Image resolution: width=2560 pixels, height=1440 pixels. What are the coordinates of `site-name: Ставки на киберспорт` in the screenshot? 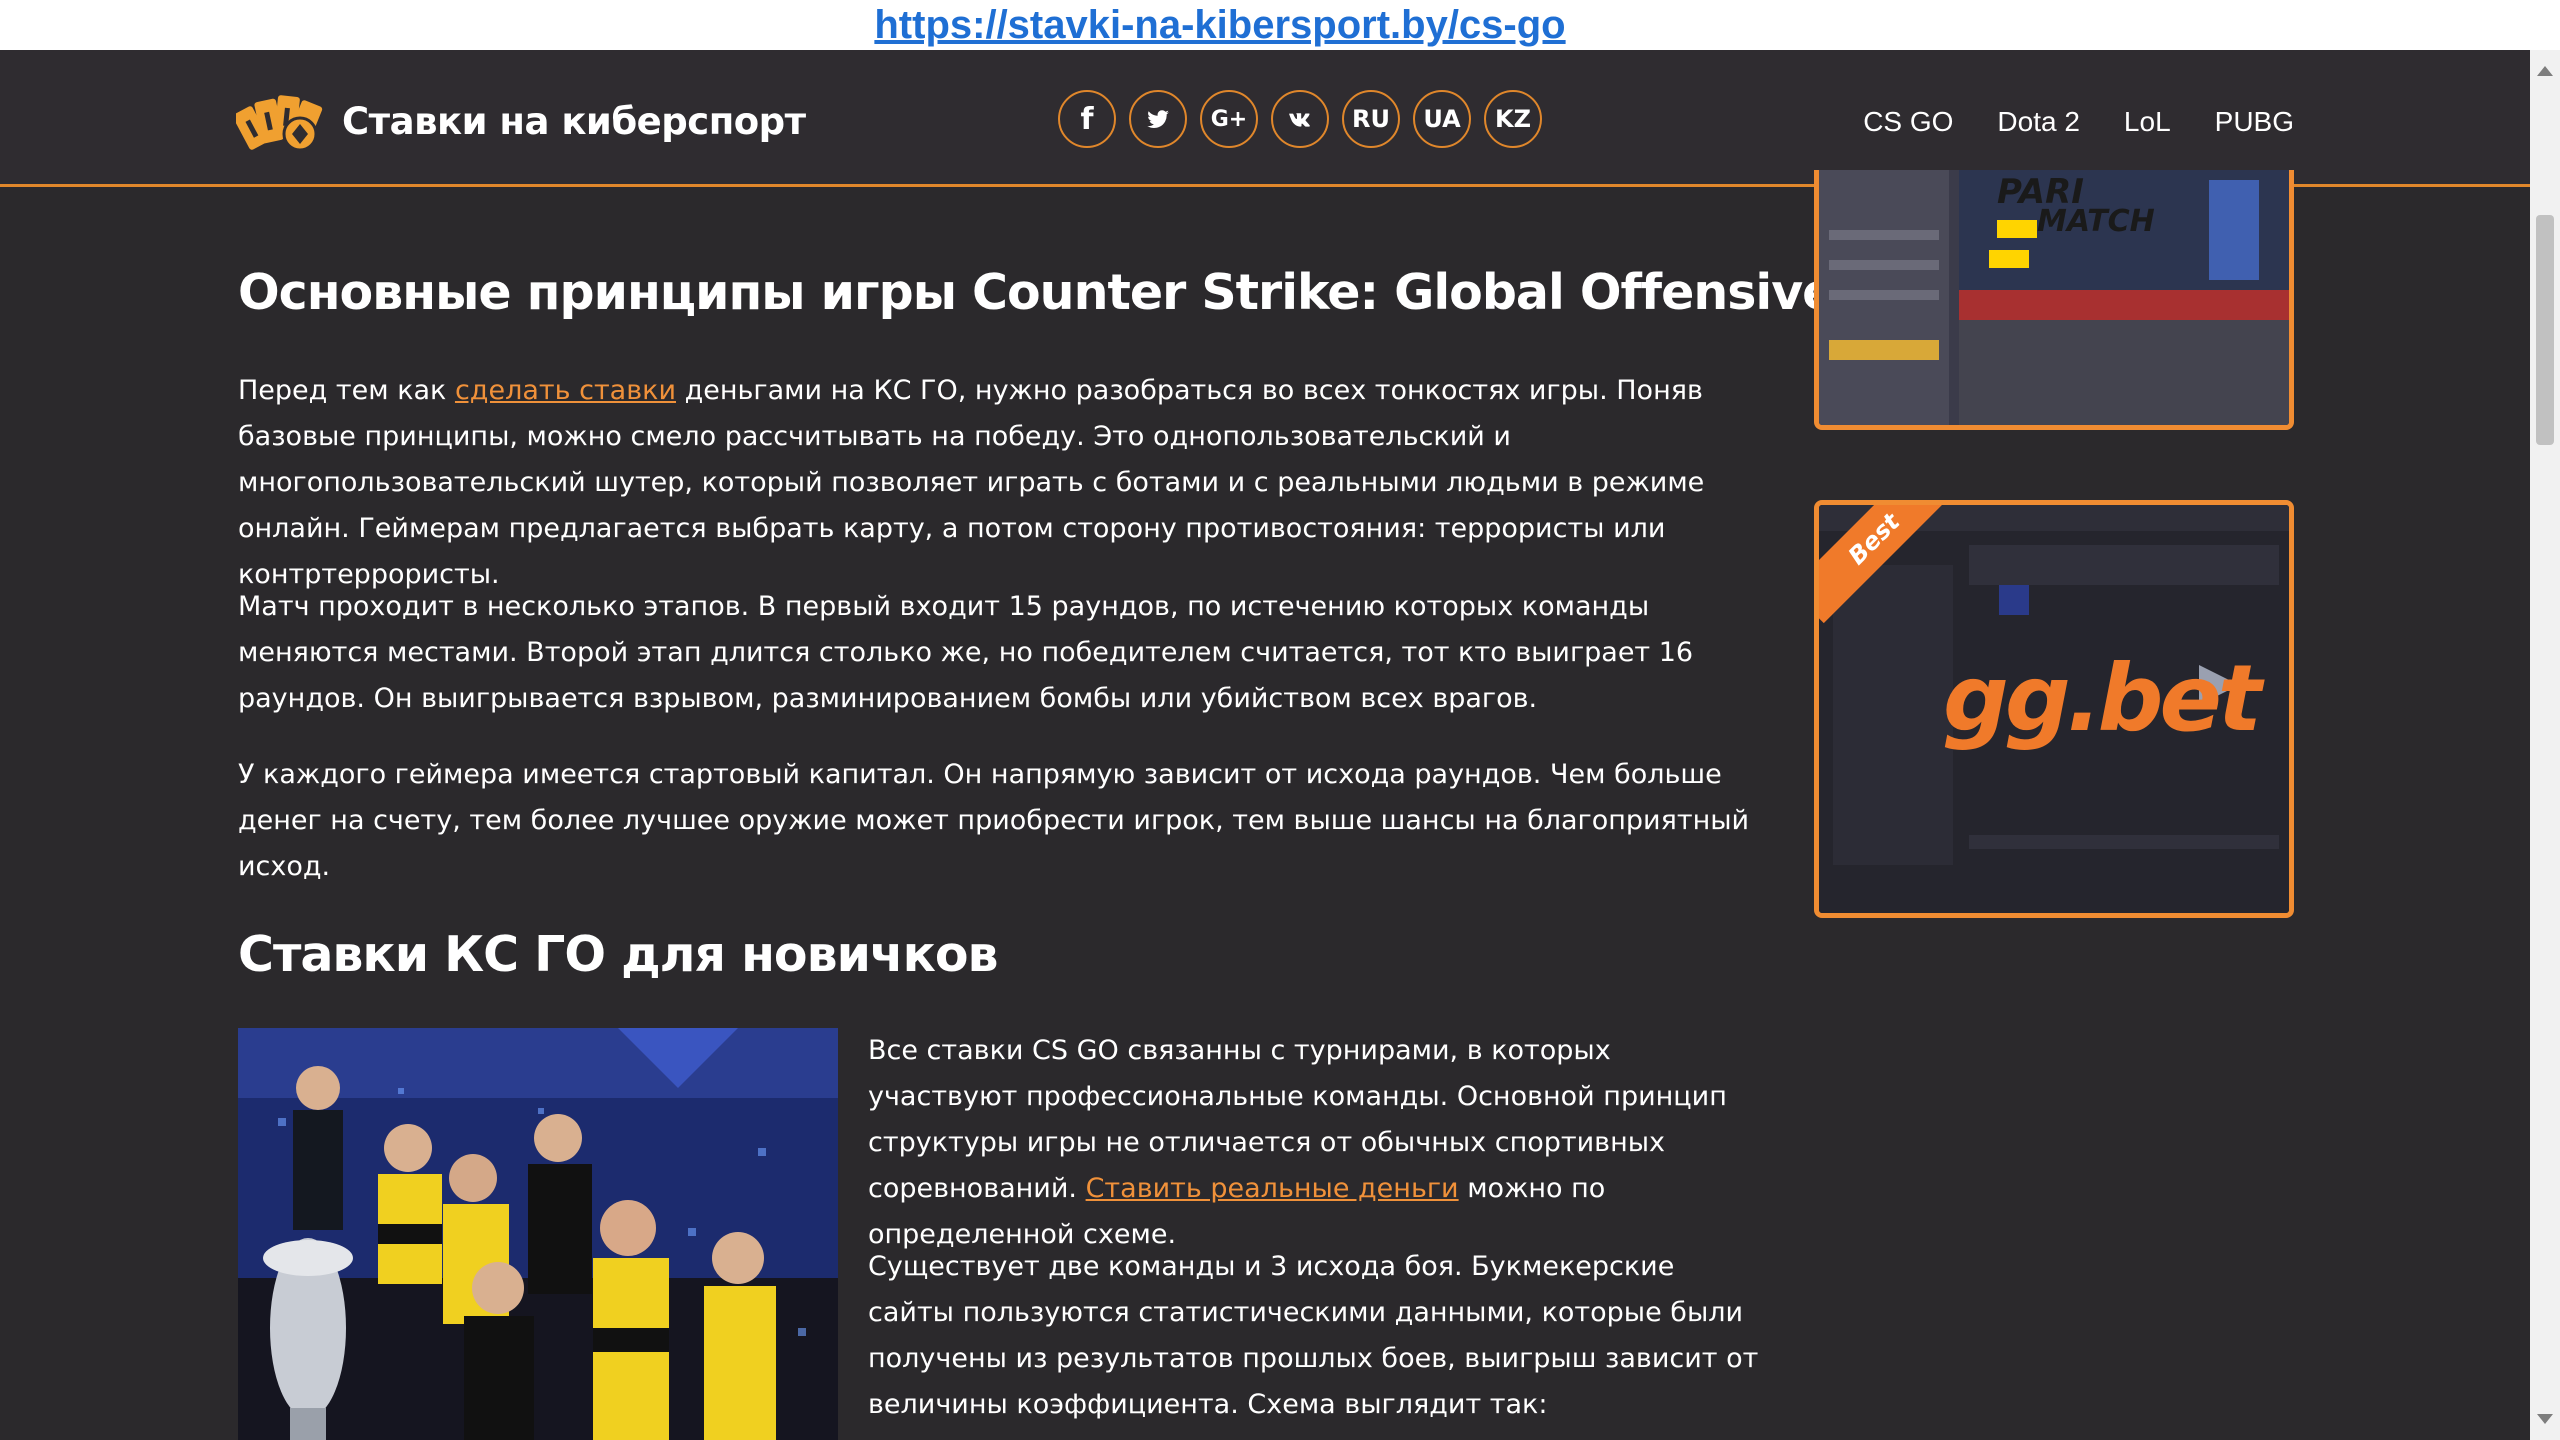 It's located at (574, 121).